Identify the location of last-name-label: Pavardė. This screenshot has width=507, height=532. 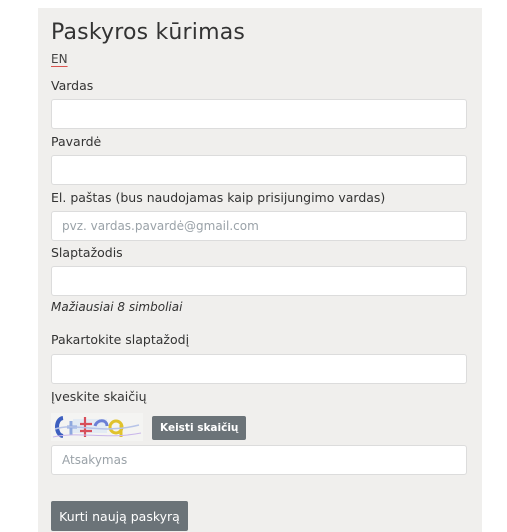
(76, 141).